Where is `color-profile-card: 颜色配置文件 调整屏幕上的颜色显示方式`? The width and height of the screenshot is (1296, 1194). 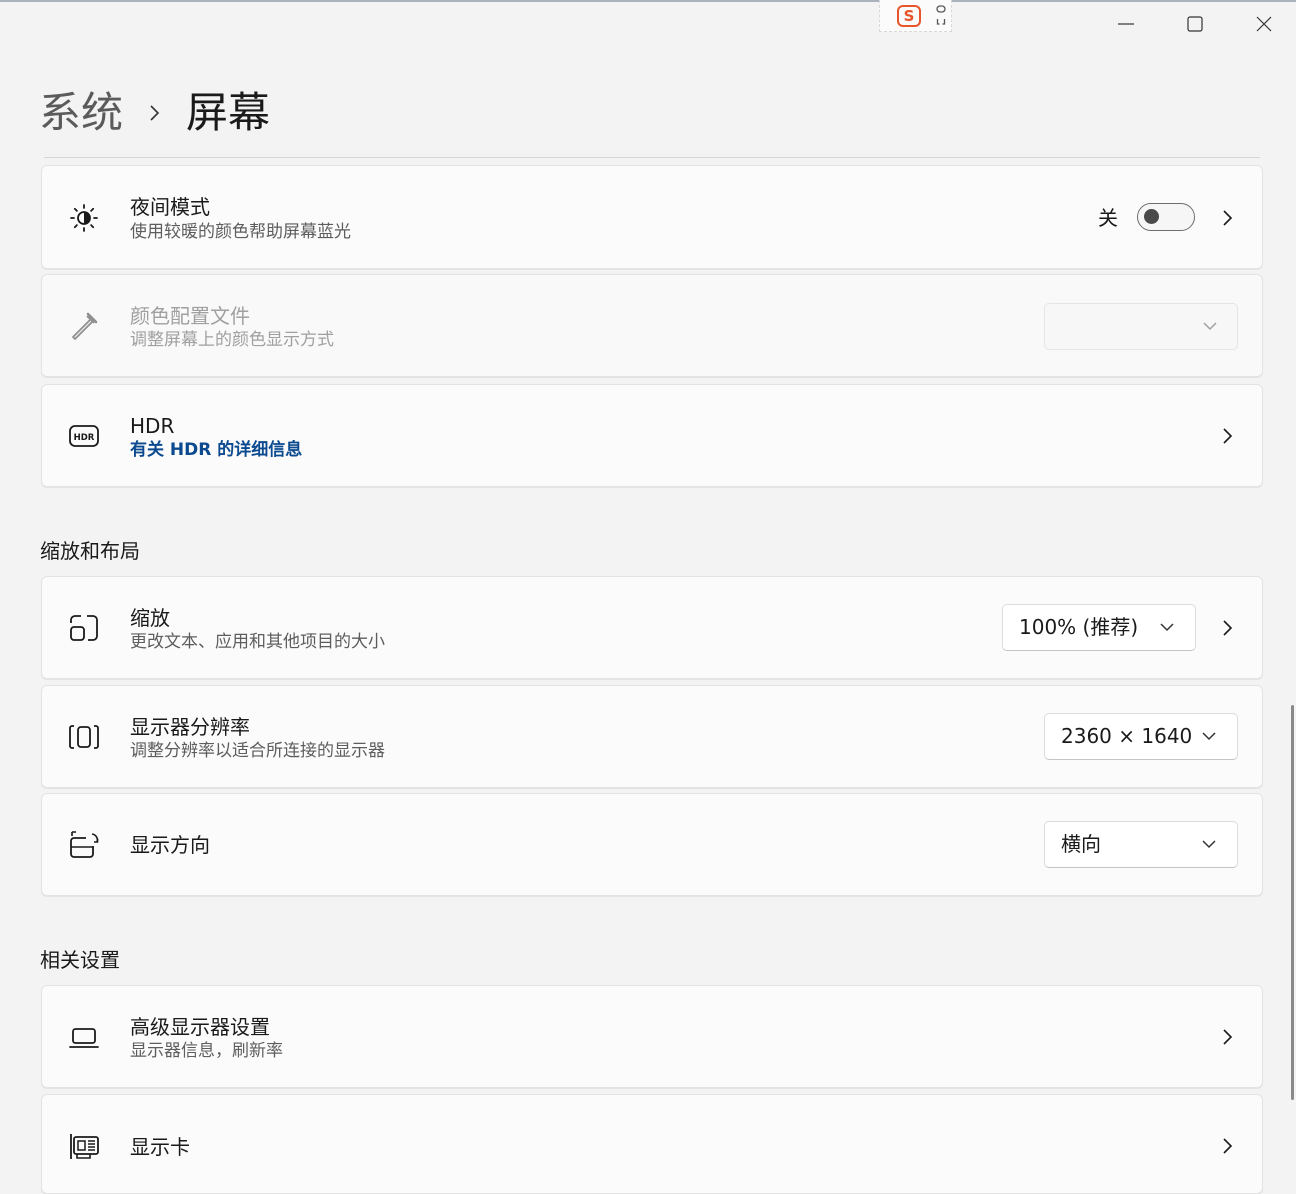 color-profile-card: 颜色配置文件 调整屏幕上的颜色显示方式 is located at coordinates (652, 325).